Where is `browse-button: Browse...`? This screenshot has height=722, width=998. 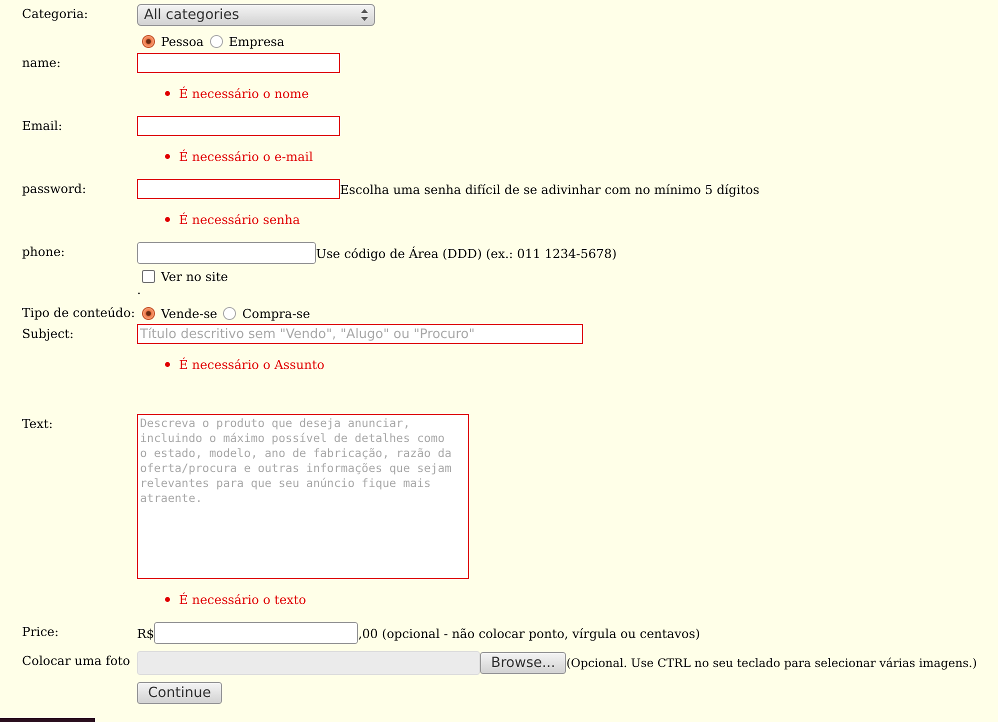
browse-button: Browse... is located at coordinates (523, 663).